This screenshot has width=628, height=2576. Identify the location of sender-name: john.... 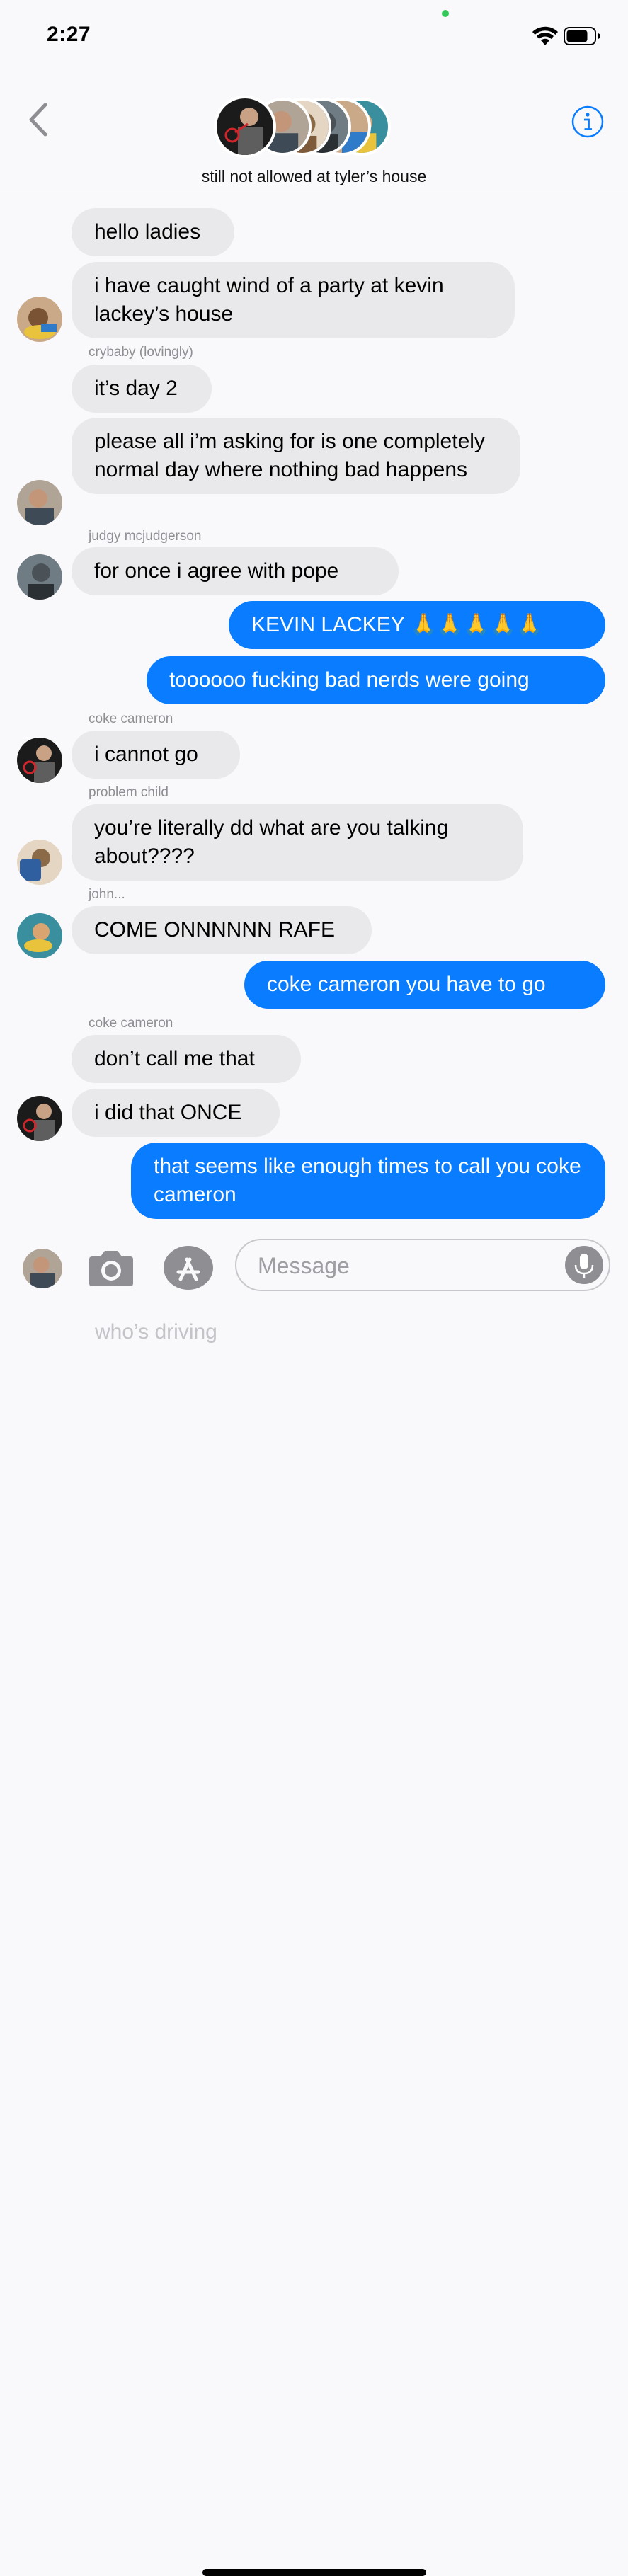
(107, 894).